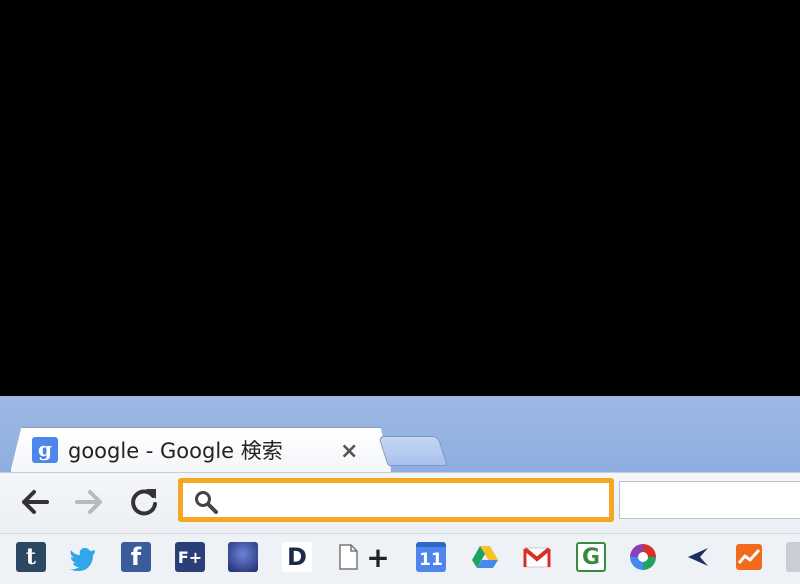 This screenshot has width=800, height=584. What do you see at coordinates (190, 557) in the screenshot?
I see `feedly-plus-icon: F+` at bounding box center [190, 557].